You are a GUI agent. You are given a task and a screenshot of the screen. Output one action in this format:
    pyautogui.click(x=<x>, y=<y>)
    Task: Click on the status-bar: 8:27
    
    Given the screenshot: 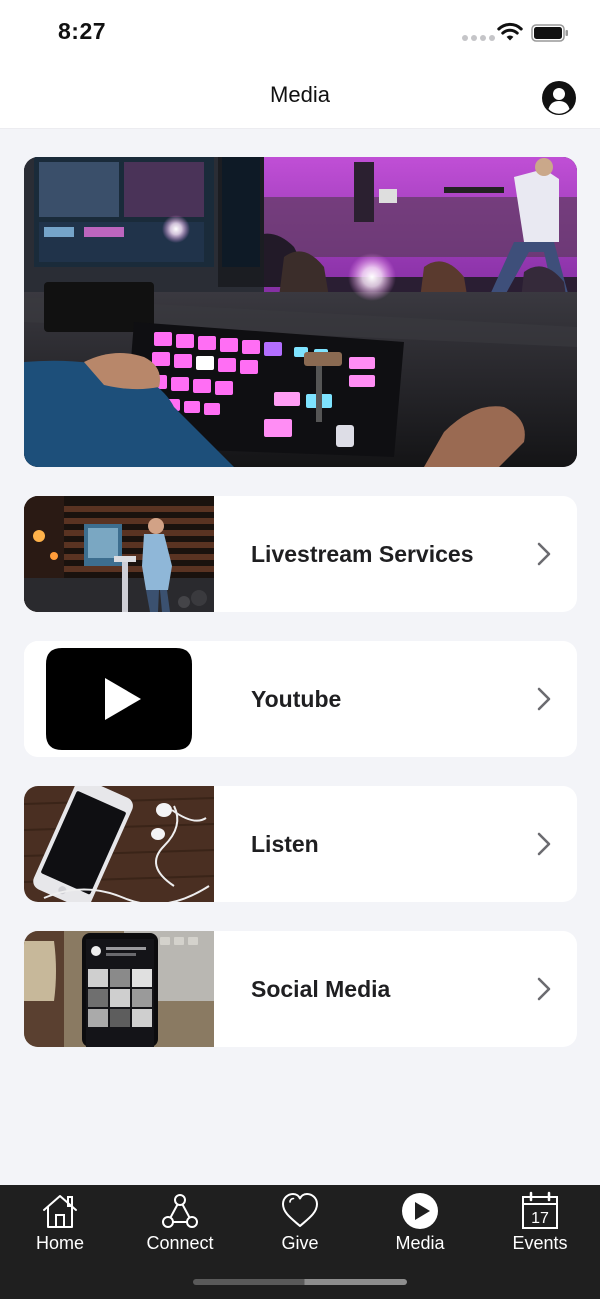 What is the action you would take?
    pyautogui.click(x=300, y=32)
    